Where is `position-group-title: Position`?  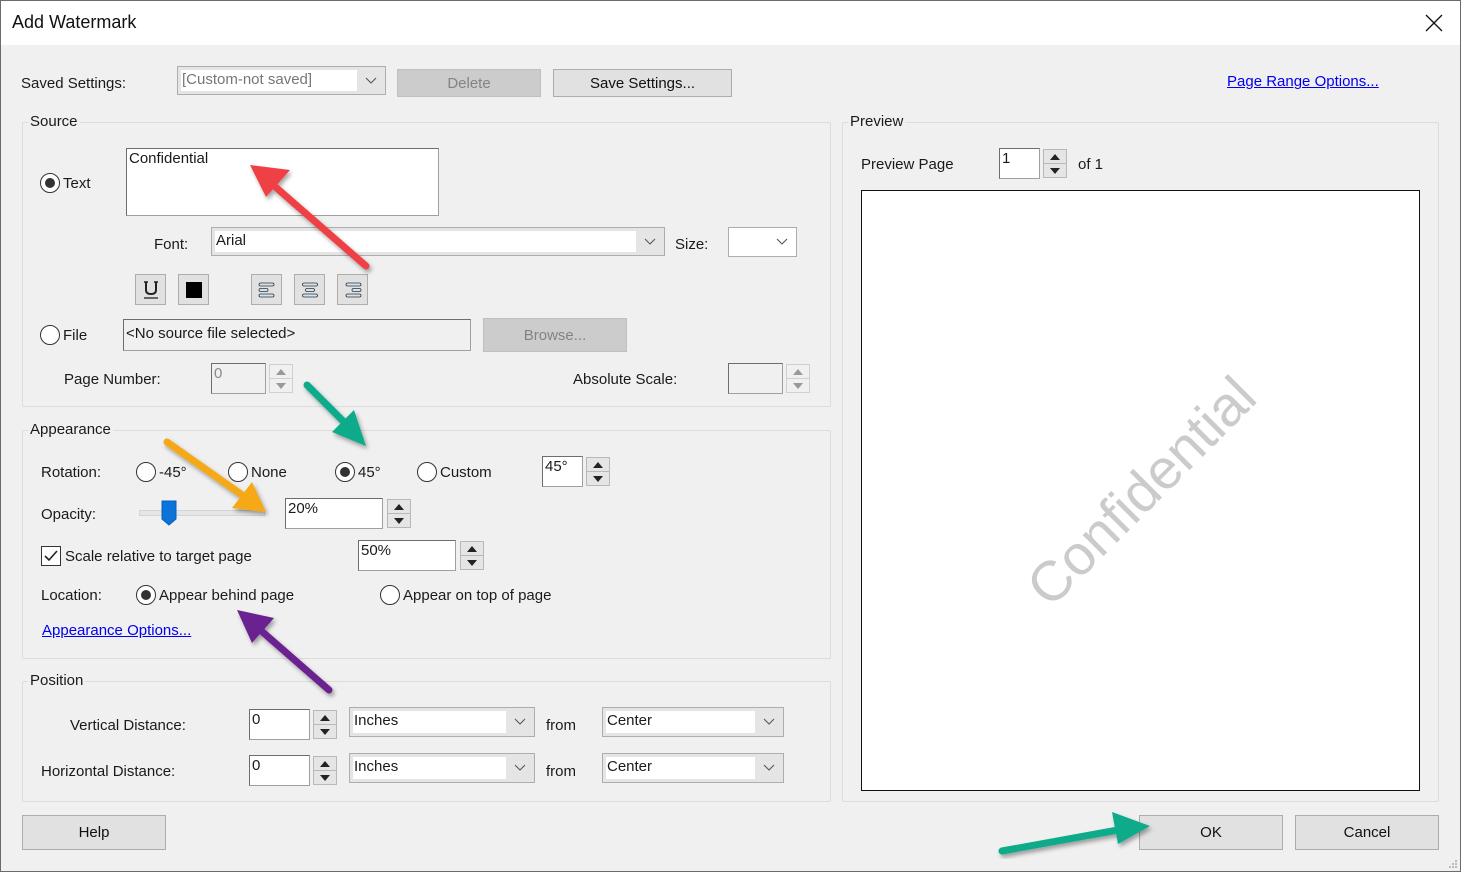
position-group-title: Position is located at coordinates (57, 680).